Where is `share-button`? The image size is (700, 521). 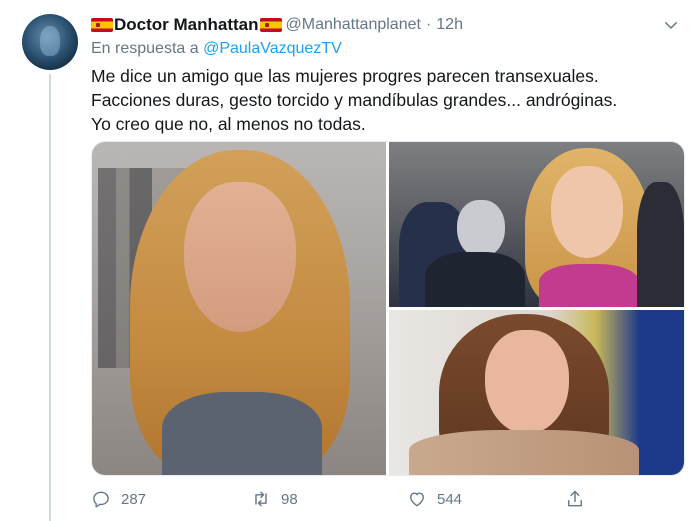
share-button is located at coordinates (580, 499).